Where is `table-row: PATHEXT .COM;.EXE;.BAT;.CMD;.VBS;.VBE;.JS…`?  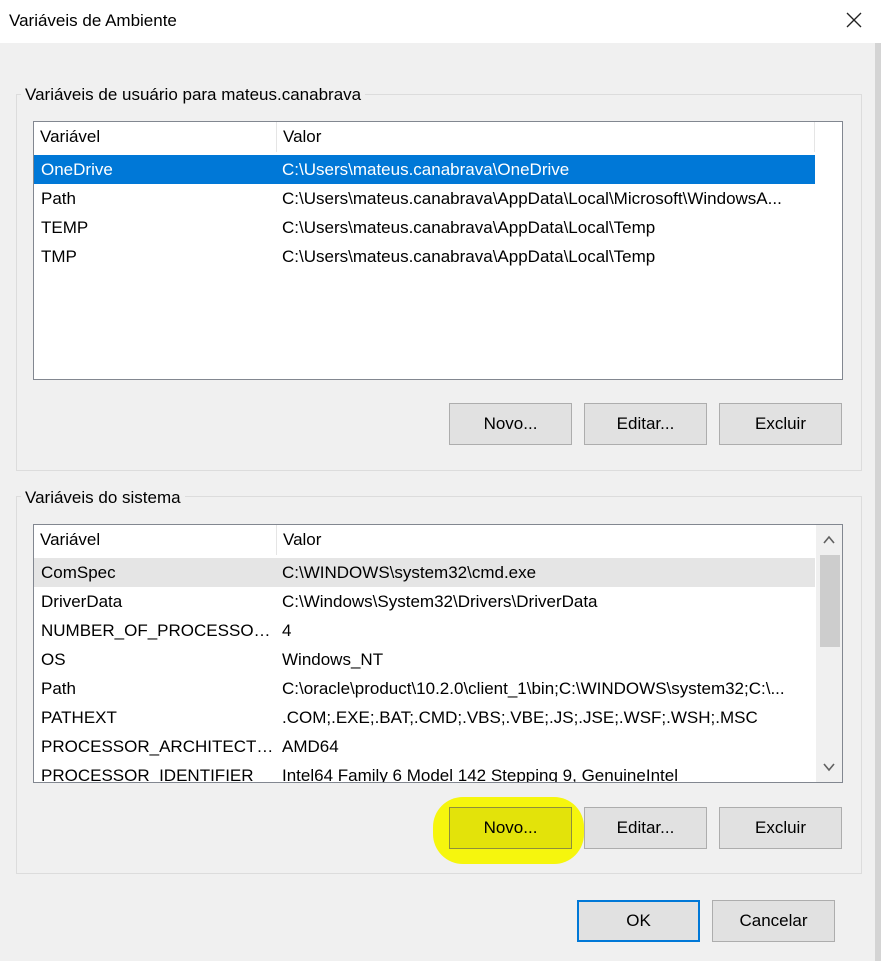
table-row: PATHEXT .COM;.EXE;.BAT;.CMD;.VBS;.VBE;.JS… is located at coordinates (424, 717).